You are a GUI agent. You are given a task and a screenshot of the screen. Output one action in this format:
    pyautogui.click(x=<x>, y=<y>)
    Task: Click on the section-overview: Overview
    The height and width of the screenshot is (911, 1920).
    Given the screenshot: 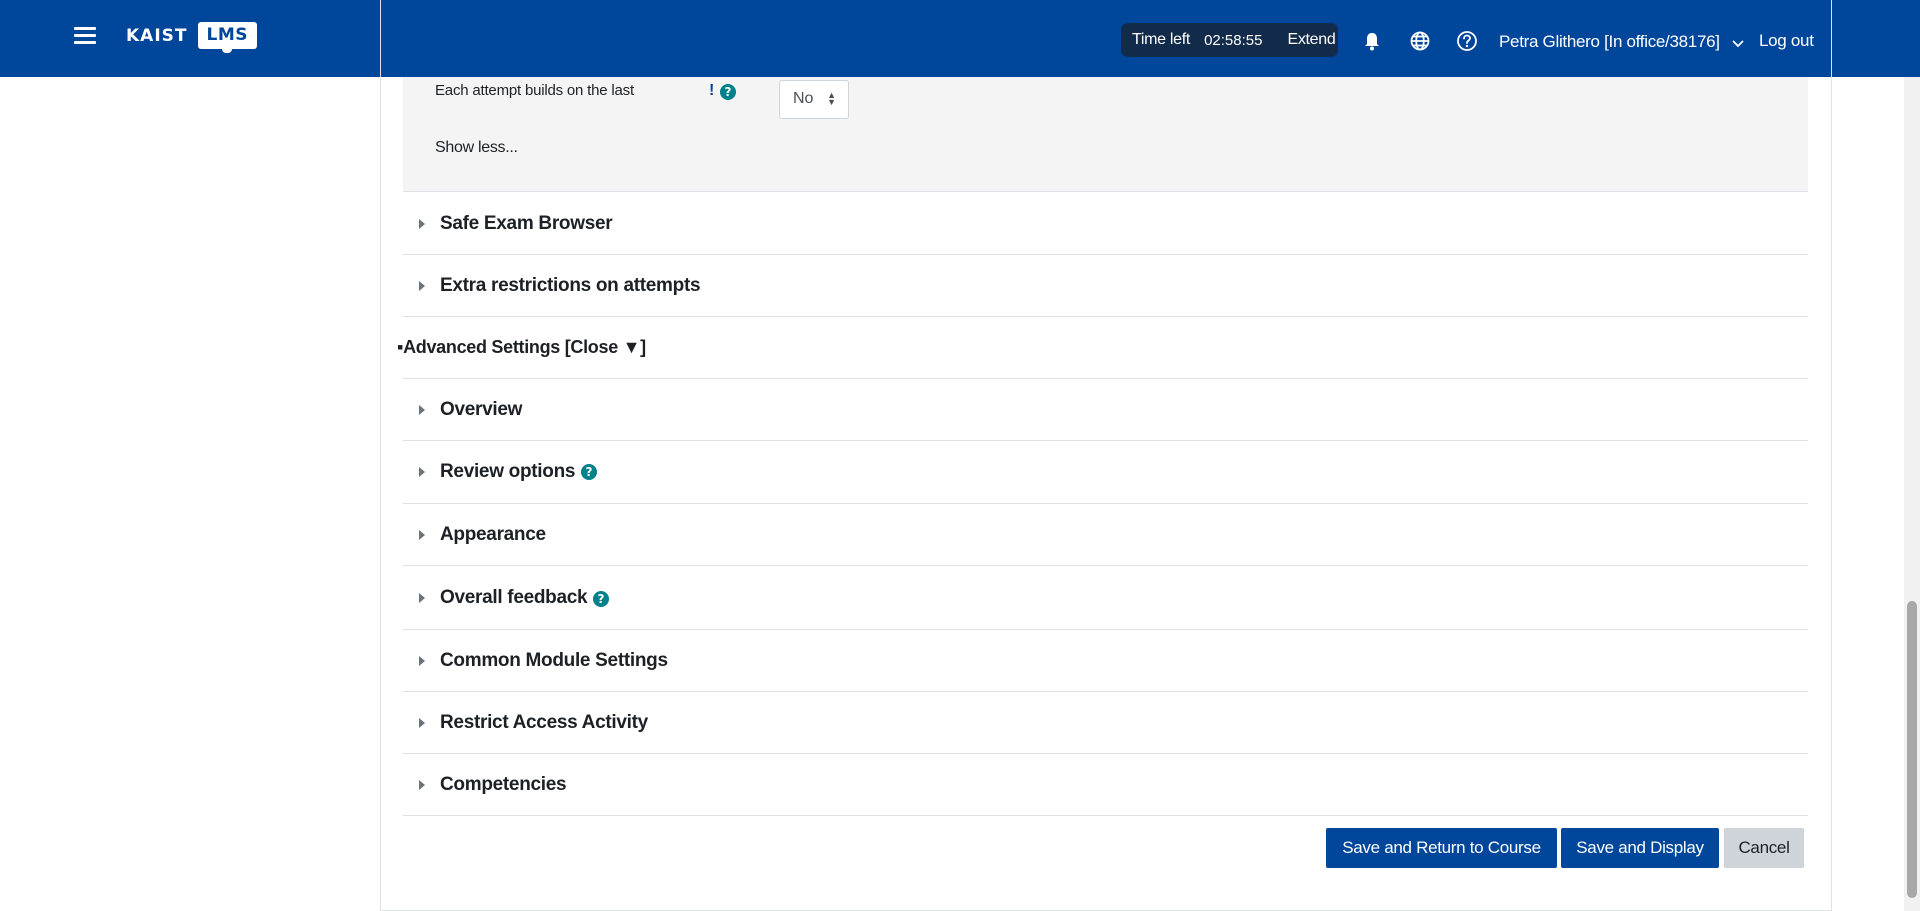 What is the action you would take?
    pyautogui.click(x=1105, y=410)
    